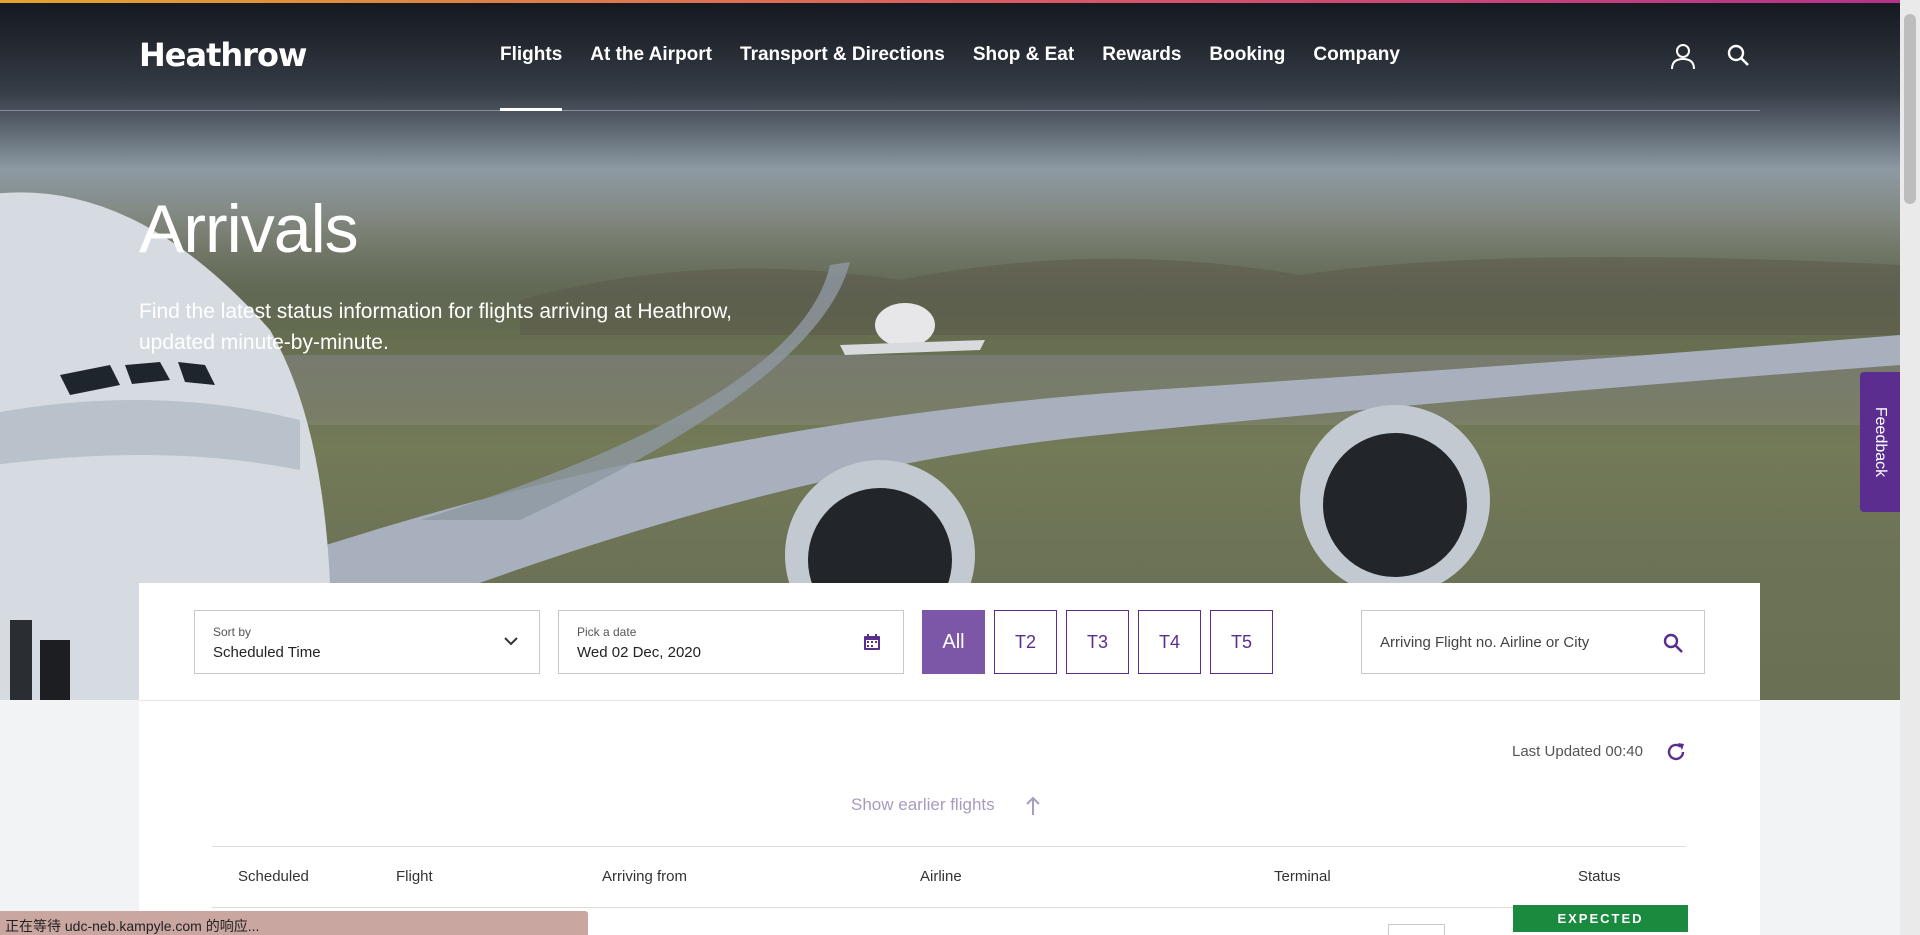 The width and height of the screenshot is (1920, 935). What do you see at coordinates (1097, 642) in the screenshot?
I see `terminal-t3-button: T3` at bounding box center [1097, 642].